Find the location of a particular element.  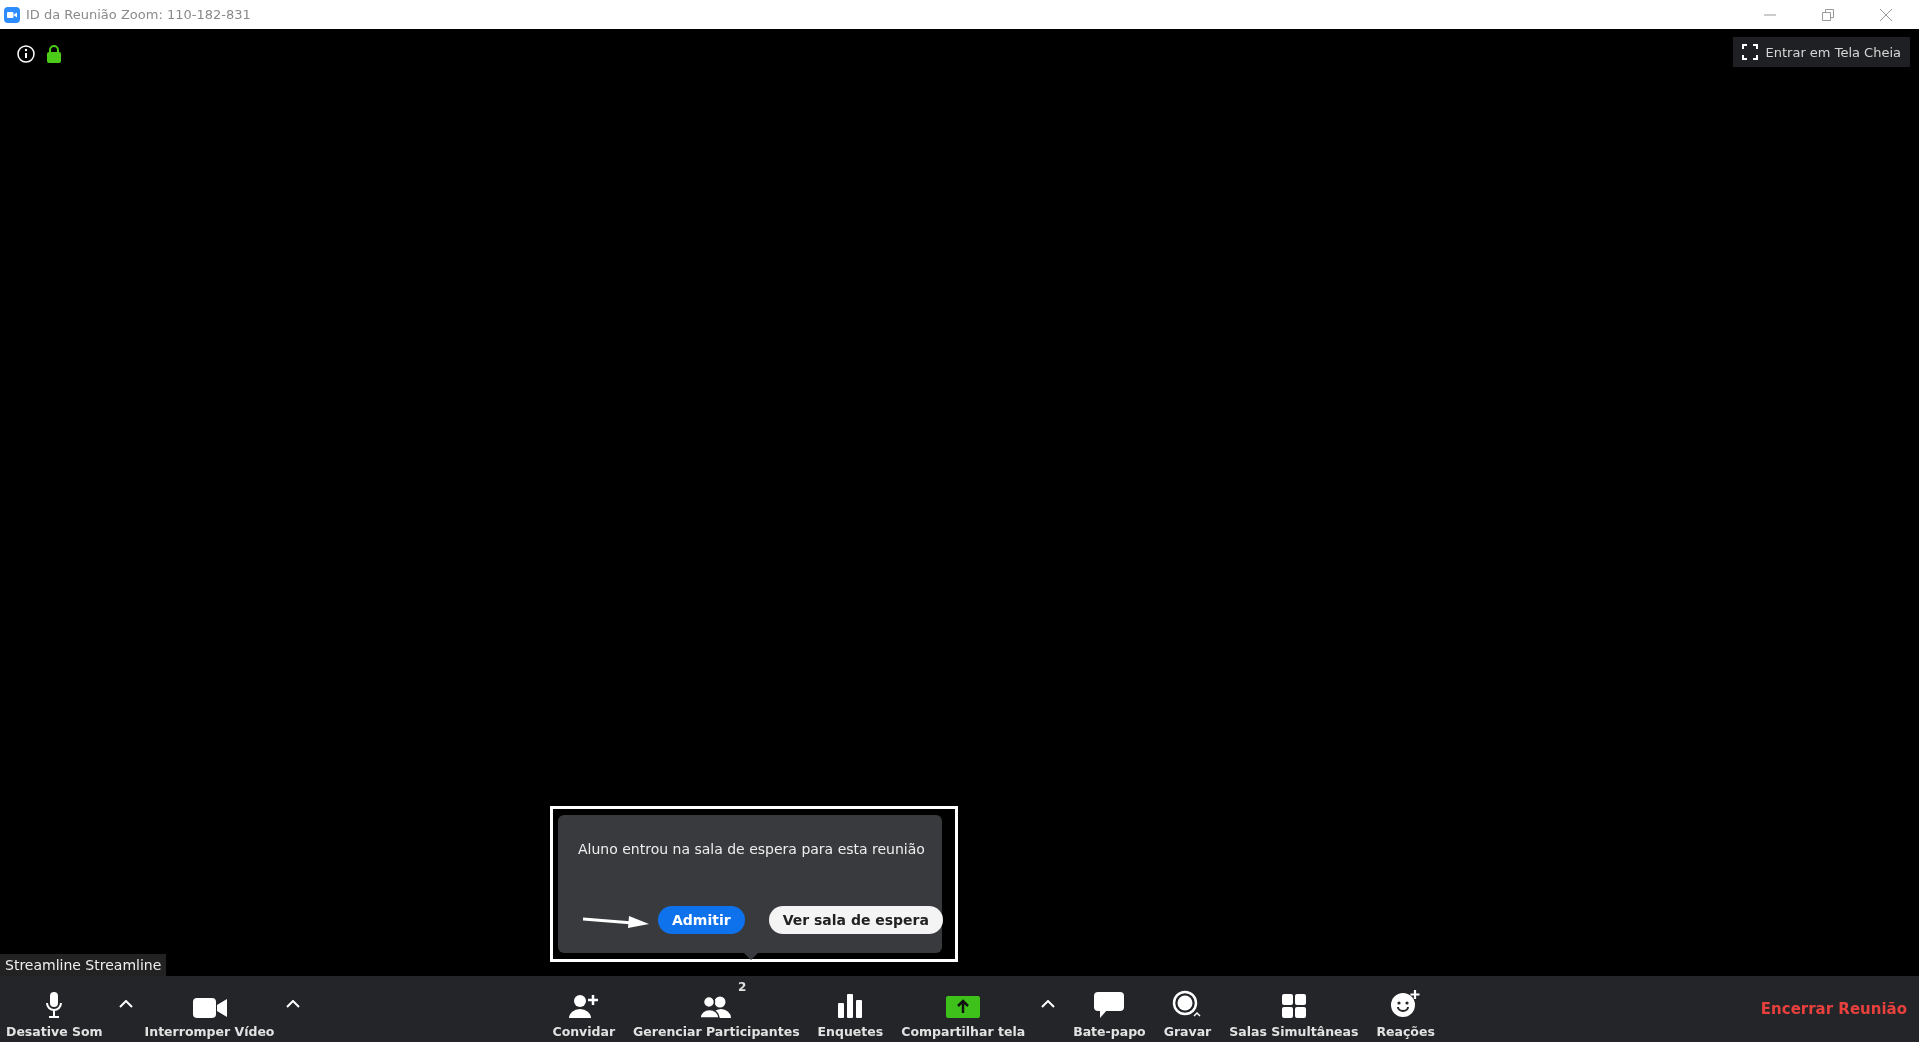

bar-chart-icon is located at coordinates (850, 1006).